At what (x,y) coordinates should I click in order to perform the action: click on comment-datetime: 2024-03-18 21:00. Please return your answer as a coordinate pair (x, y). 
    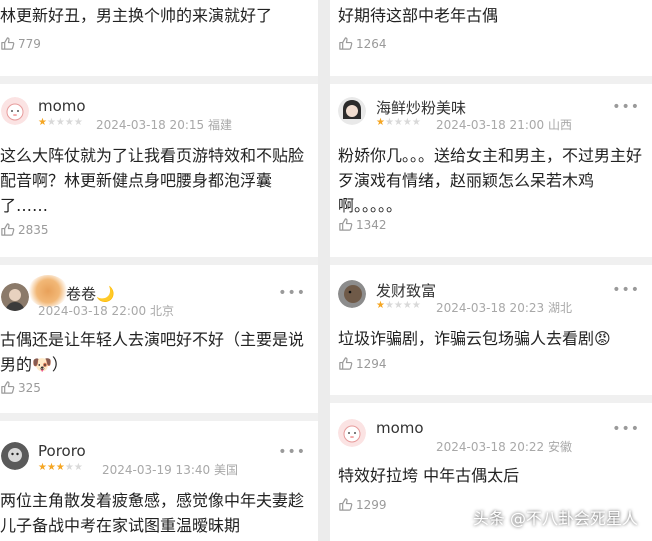
    Looking at the image, I should click on (490, 125).